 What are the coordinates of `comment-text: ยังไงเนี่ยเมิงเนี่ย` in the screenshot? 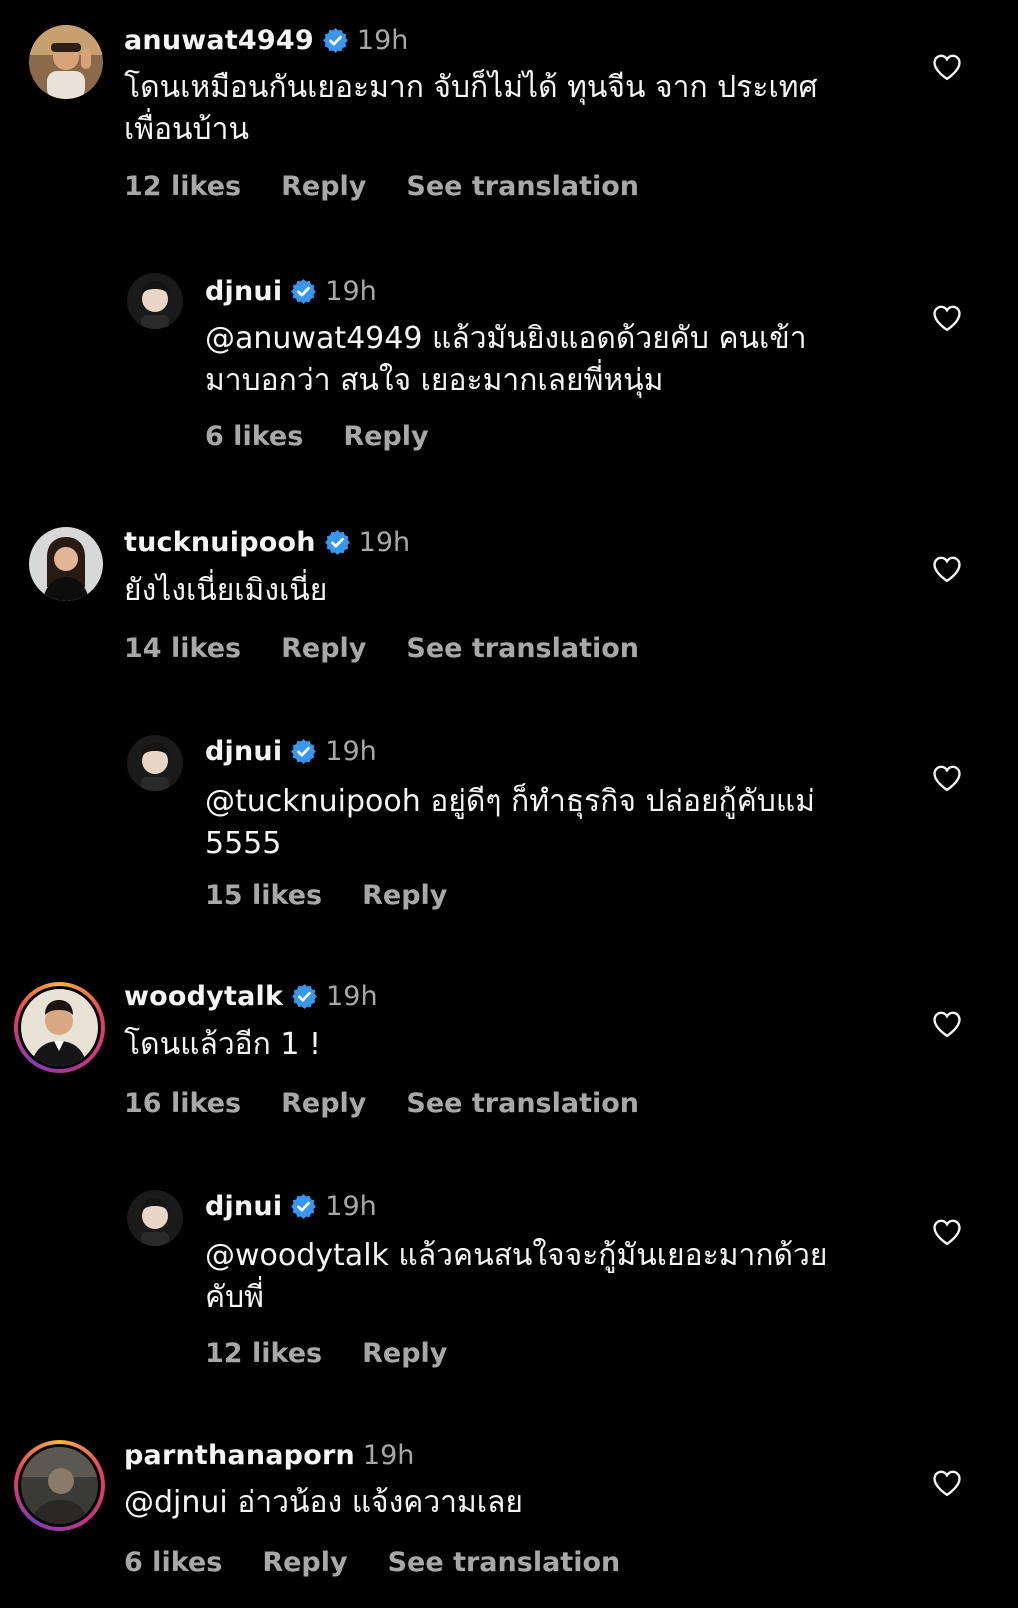 It's located at (226, 590).